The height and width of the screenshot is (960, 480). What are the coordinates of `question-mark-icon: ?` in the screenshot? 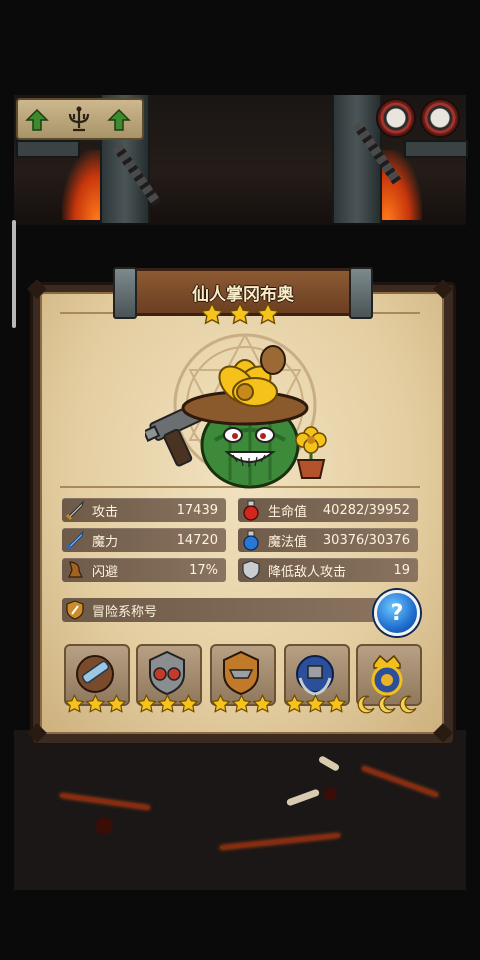 It's located at (397, 613).